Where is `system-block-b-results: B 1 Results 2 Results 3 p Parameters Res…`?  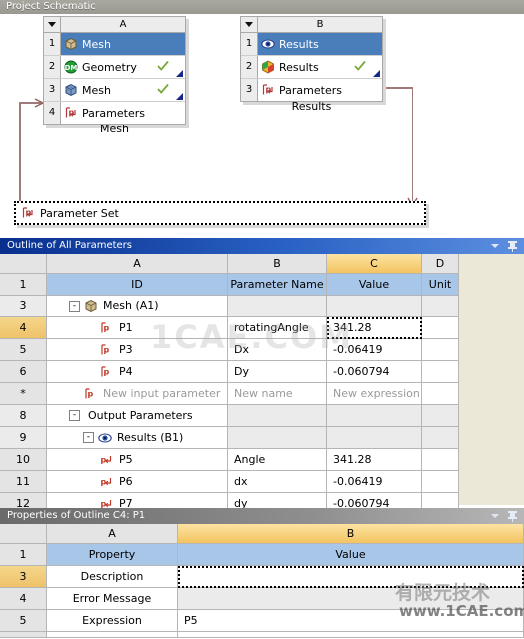 system-block-b-results: B 1 Results 2 Results 3 p Parameters Res… is located at coordinates (313, 64).